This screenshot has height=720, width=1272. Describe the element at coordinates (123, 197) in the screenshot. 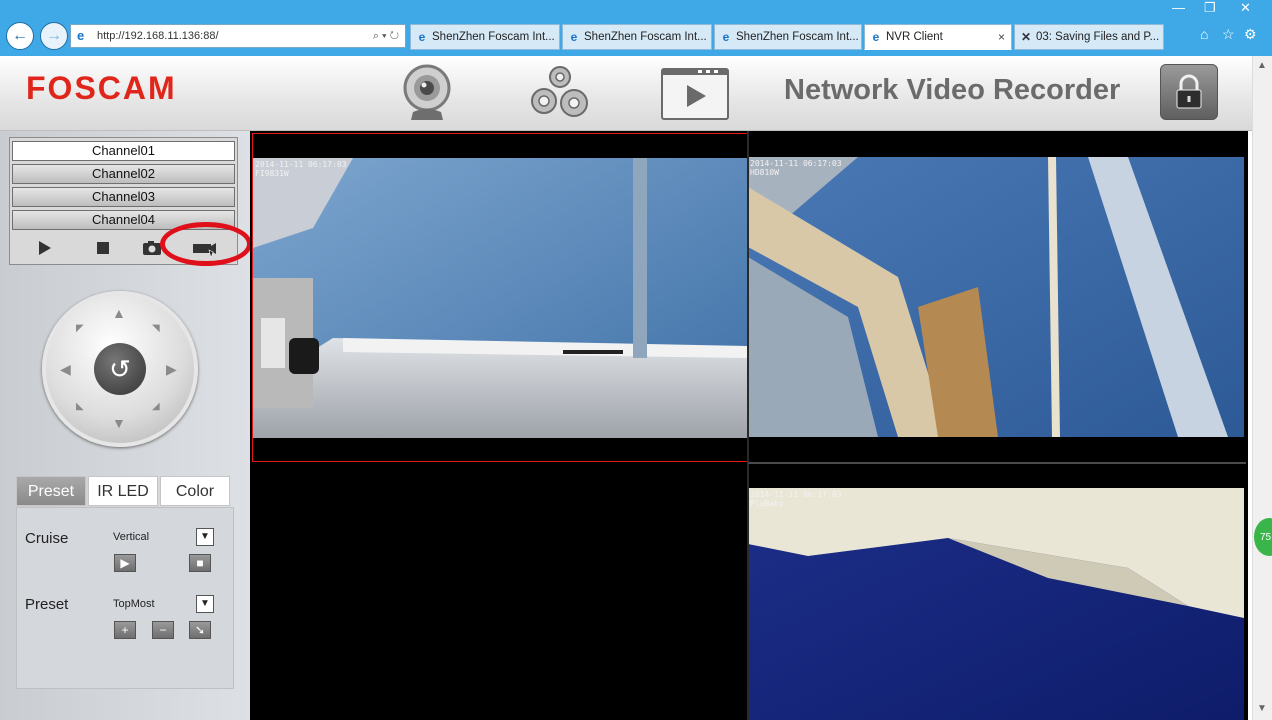

I see `channel-item-03: Channel03` at that location.